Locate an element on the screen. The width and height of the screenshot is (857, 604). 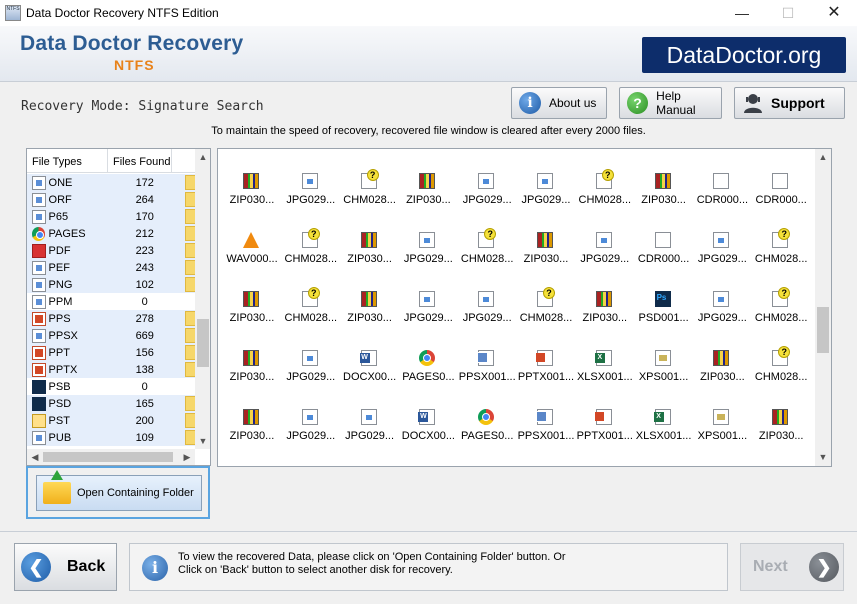
file-type-row: PPS 278 is located at coordinates (112, 318).